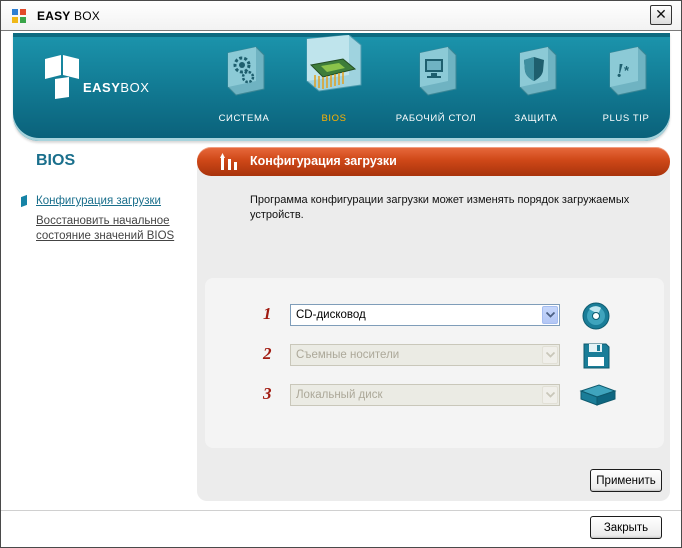  What do you see at coordinates (267, 393) in the screenshot?
I see `boot-order-number: 3` at bounding box center [267, 393].